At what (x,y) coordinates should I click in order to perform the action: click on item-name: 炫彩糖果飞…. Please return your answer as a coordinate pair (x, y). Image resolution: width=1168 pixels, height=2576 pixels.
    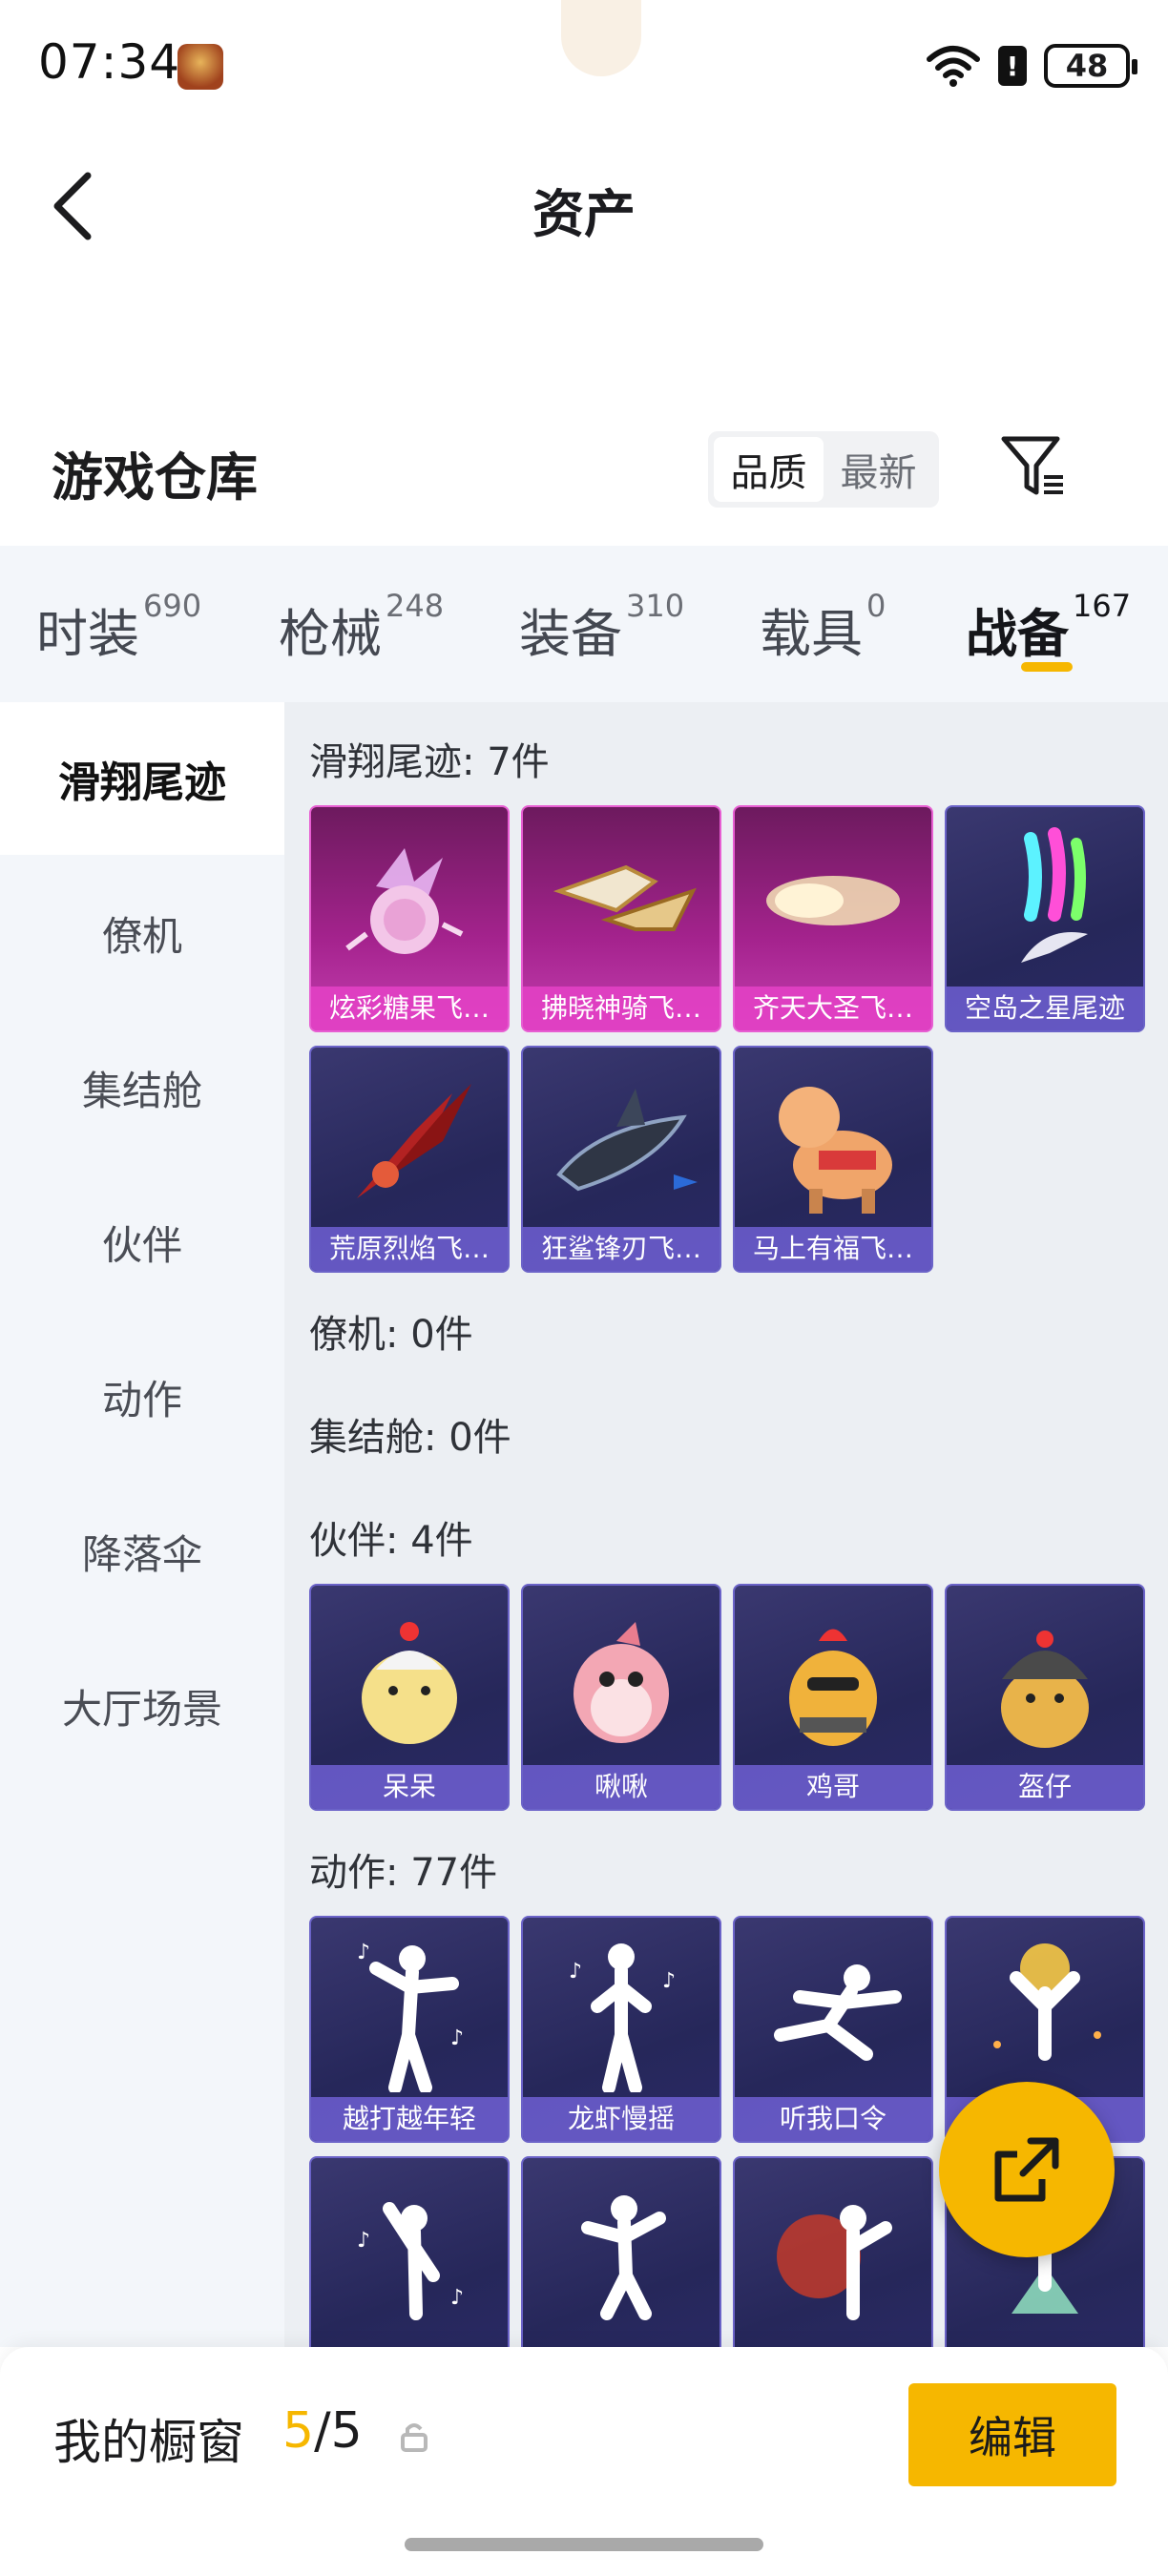
    Looking at the image, I should click on (409, 1008).